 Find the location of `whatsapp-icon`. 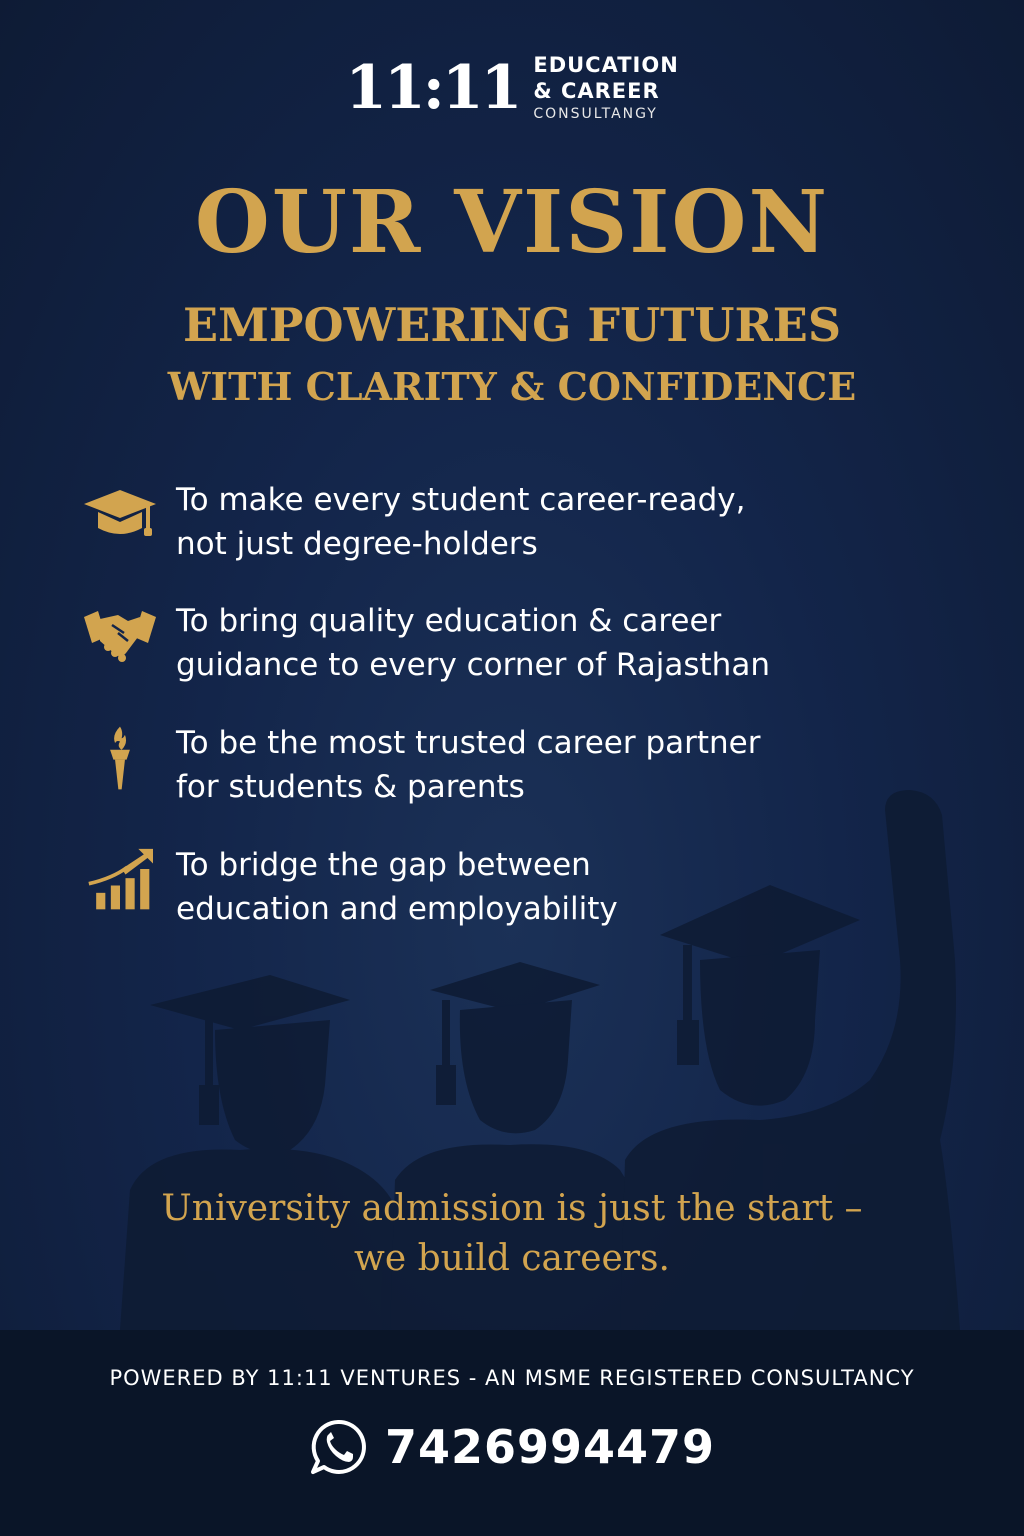

whatsapp-icon is located at coordinates (338, 1446).